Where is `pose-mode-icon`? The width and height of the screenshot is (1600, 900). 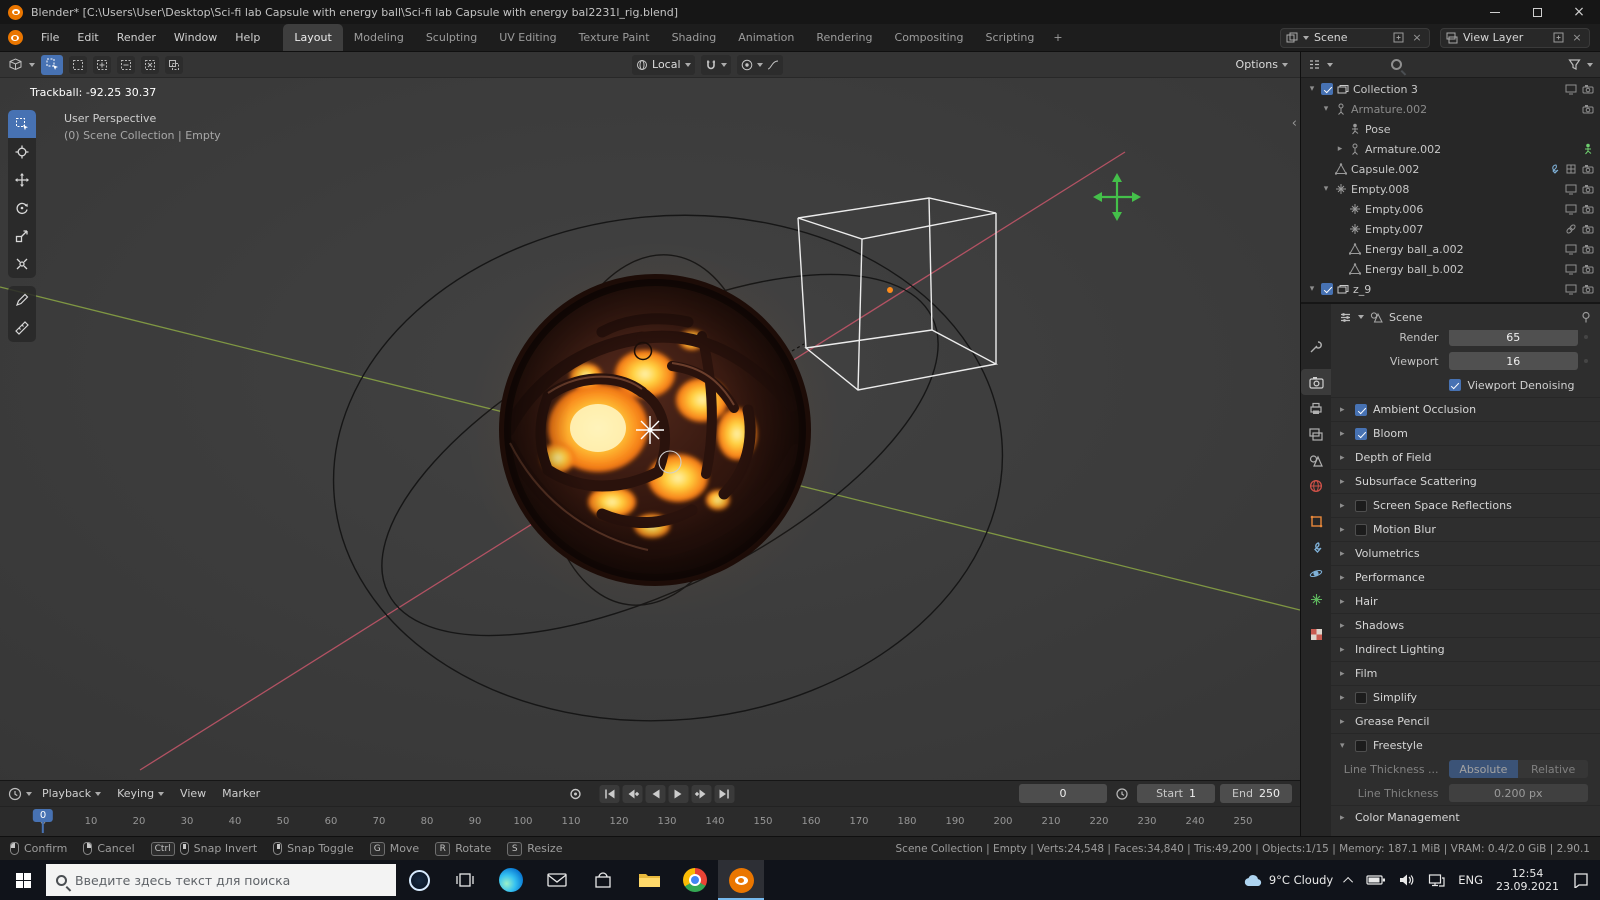
pose-mode-icon is located at coordinates (1588, 149).